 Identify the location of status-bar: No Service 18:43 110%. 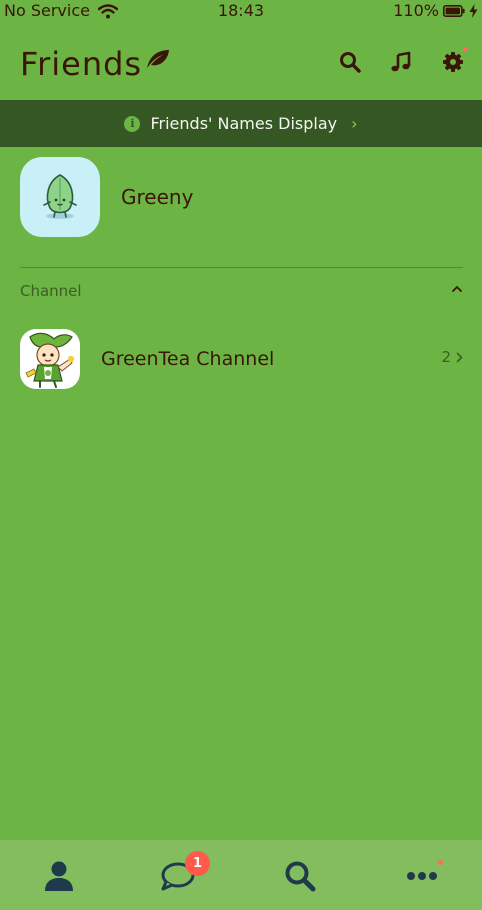
(241, 11).